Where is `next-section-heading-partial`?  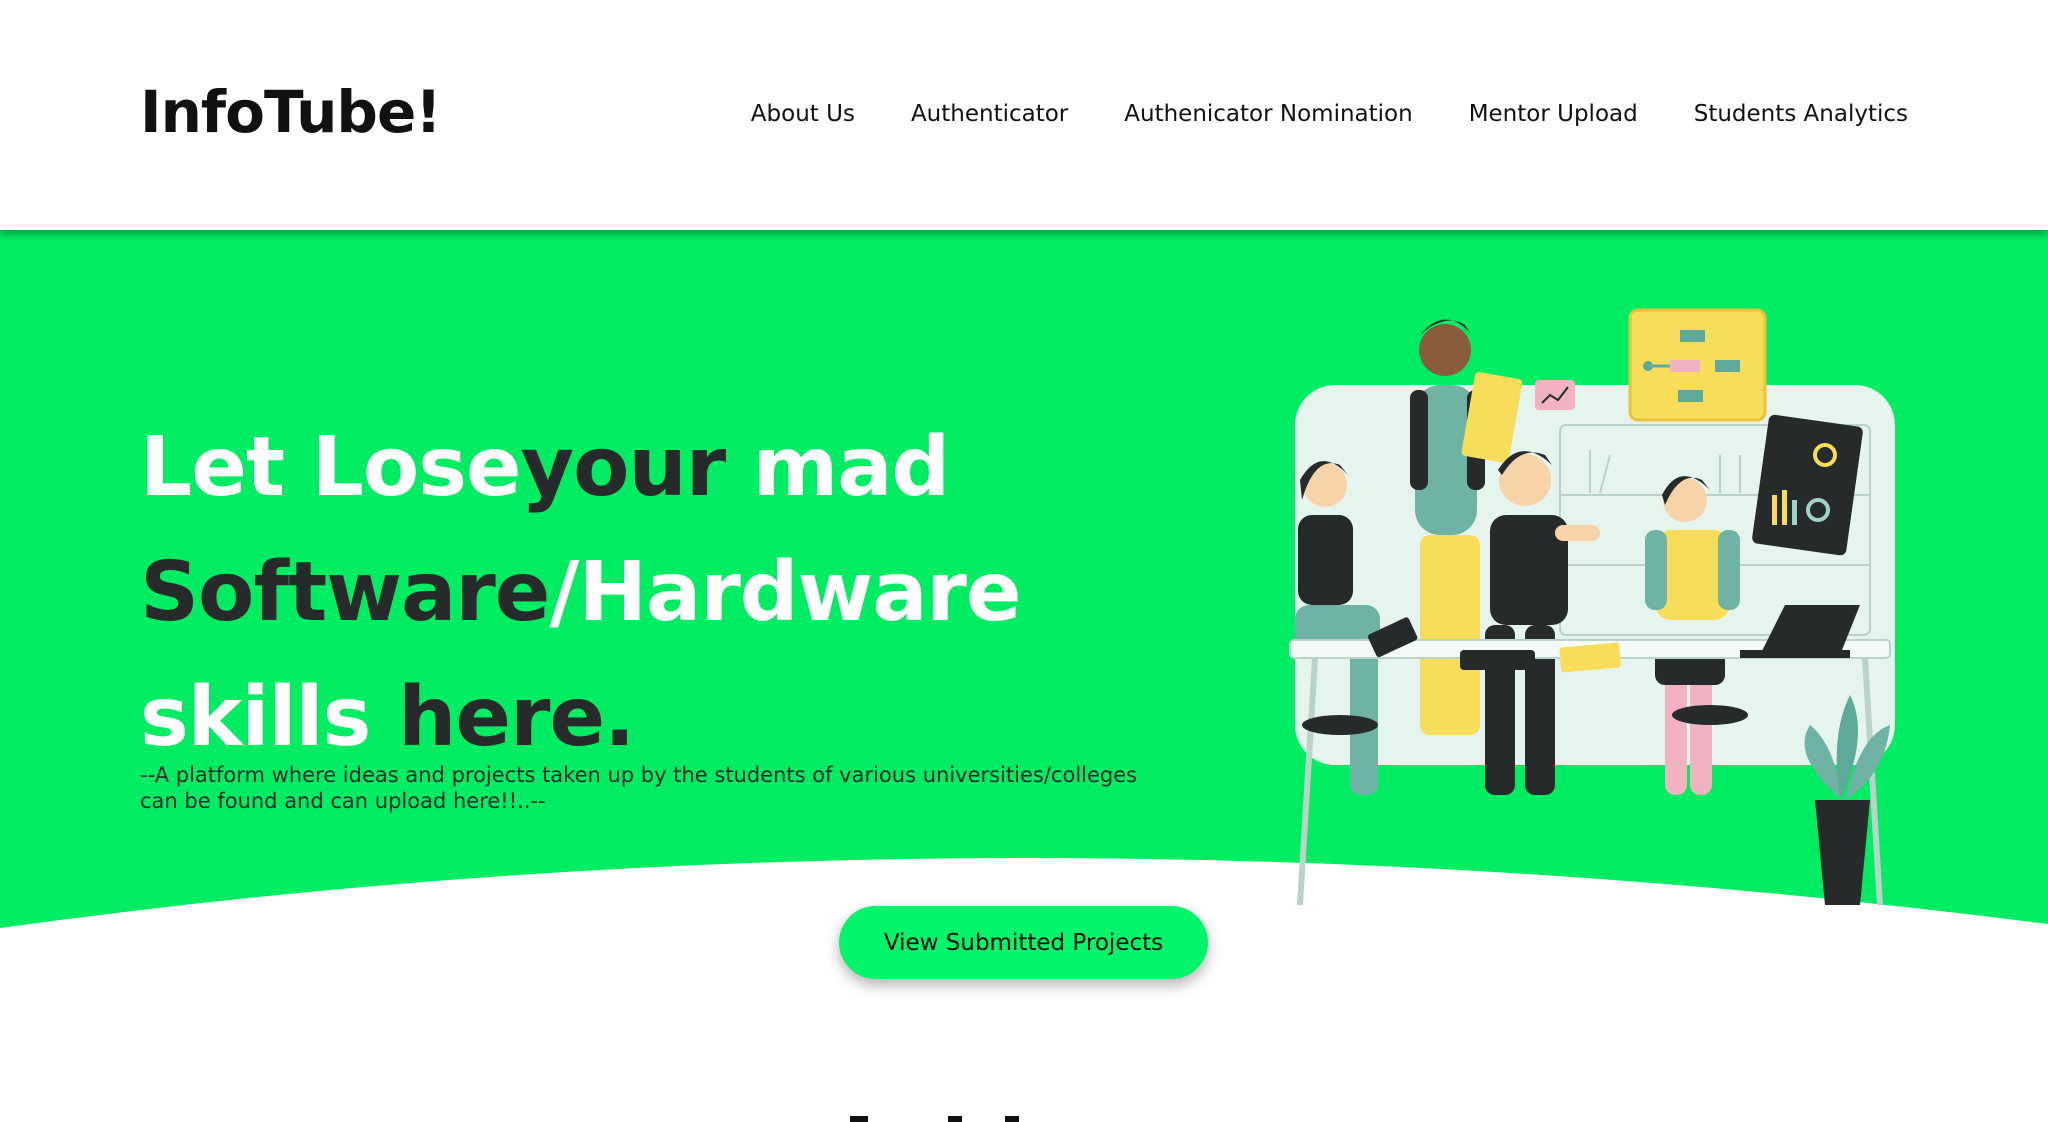
next-section-heading-partial is located at coordinates (934, 1119).